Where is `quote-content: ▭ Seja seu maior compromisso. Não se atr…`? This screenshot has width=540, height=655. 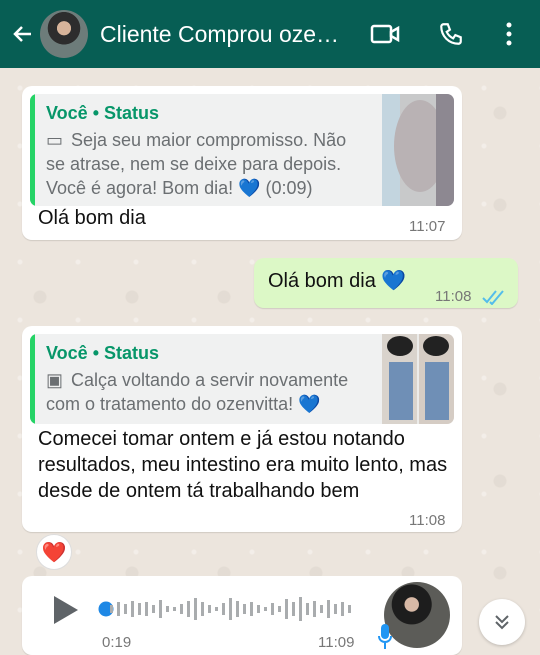
quote-content: ▭ Seja seu maior compromisso. Não se atr… is located at coordinates (196, 164).